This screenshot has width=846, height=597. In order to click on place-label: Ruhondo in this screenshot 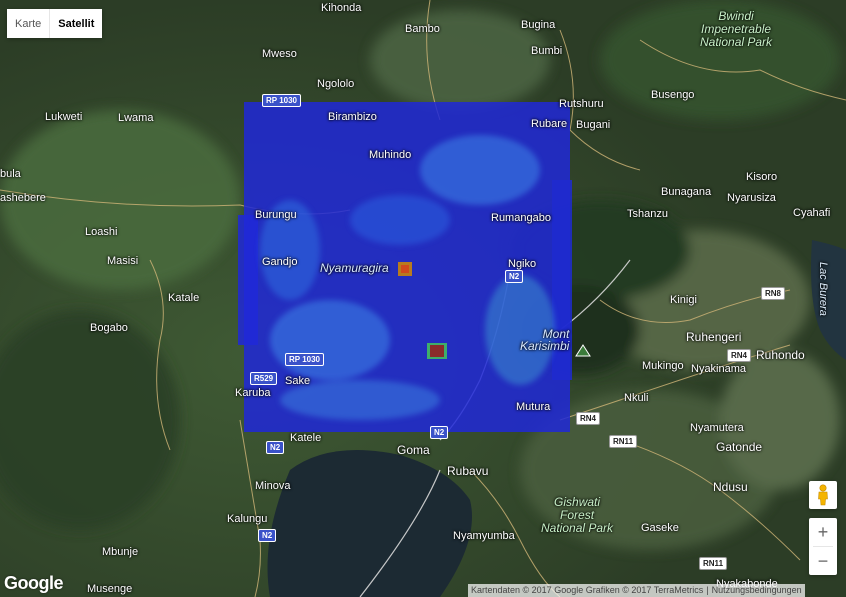, I will do `click(780, 355)`.